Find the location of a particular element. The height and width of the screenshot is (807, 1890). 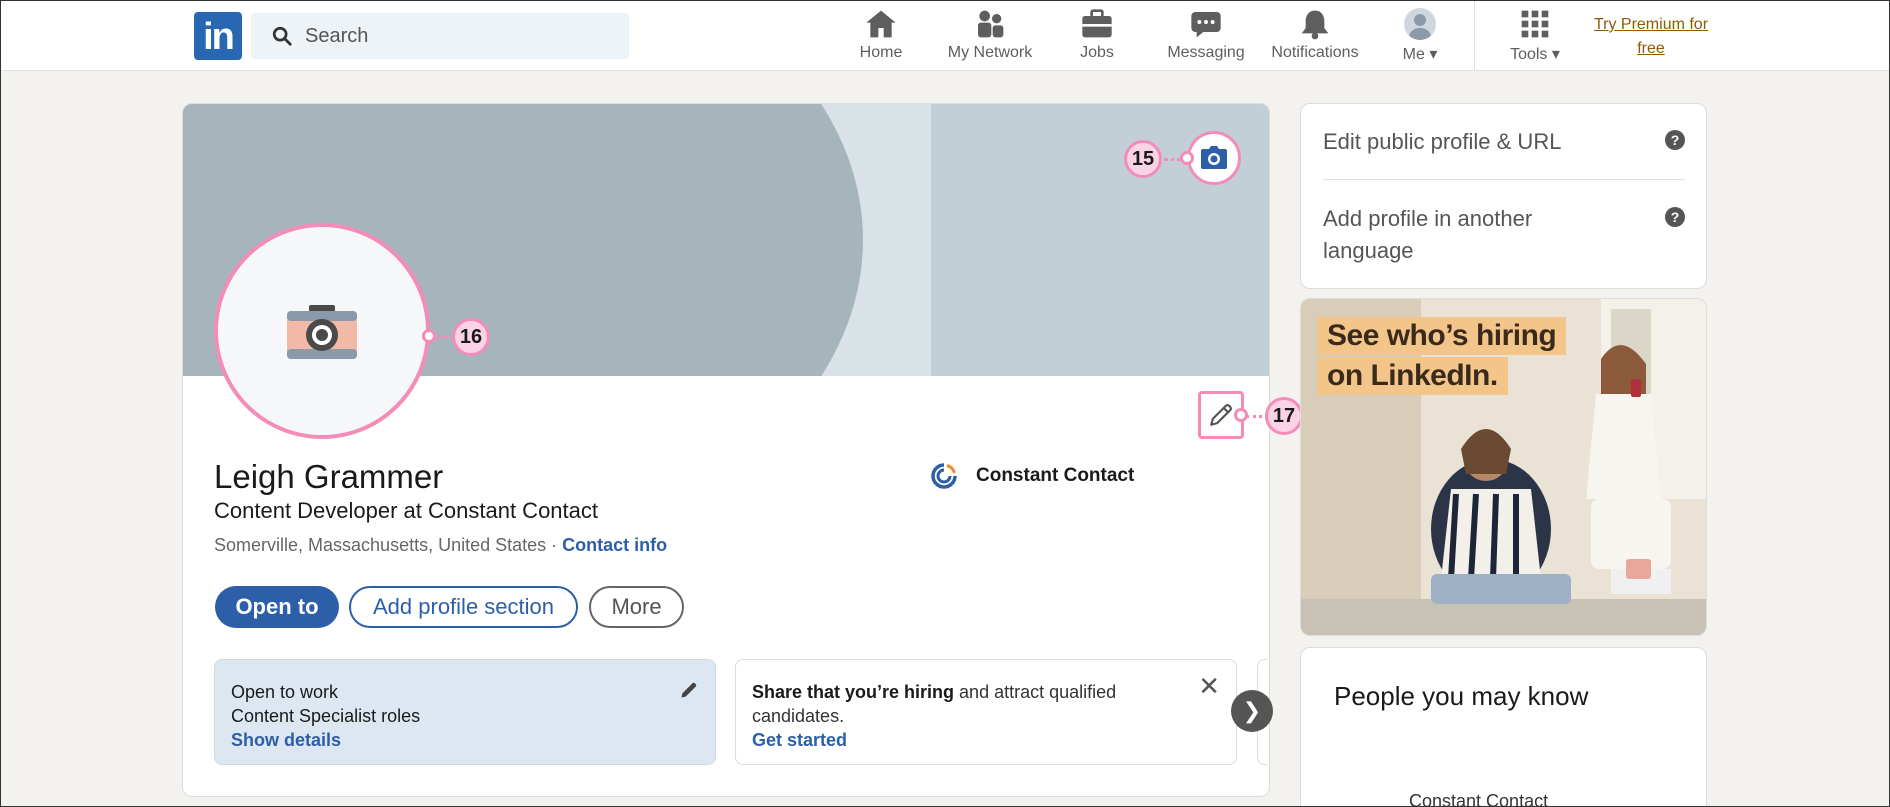

show-details-link: Show details is located at coordinates (465, 740).